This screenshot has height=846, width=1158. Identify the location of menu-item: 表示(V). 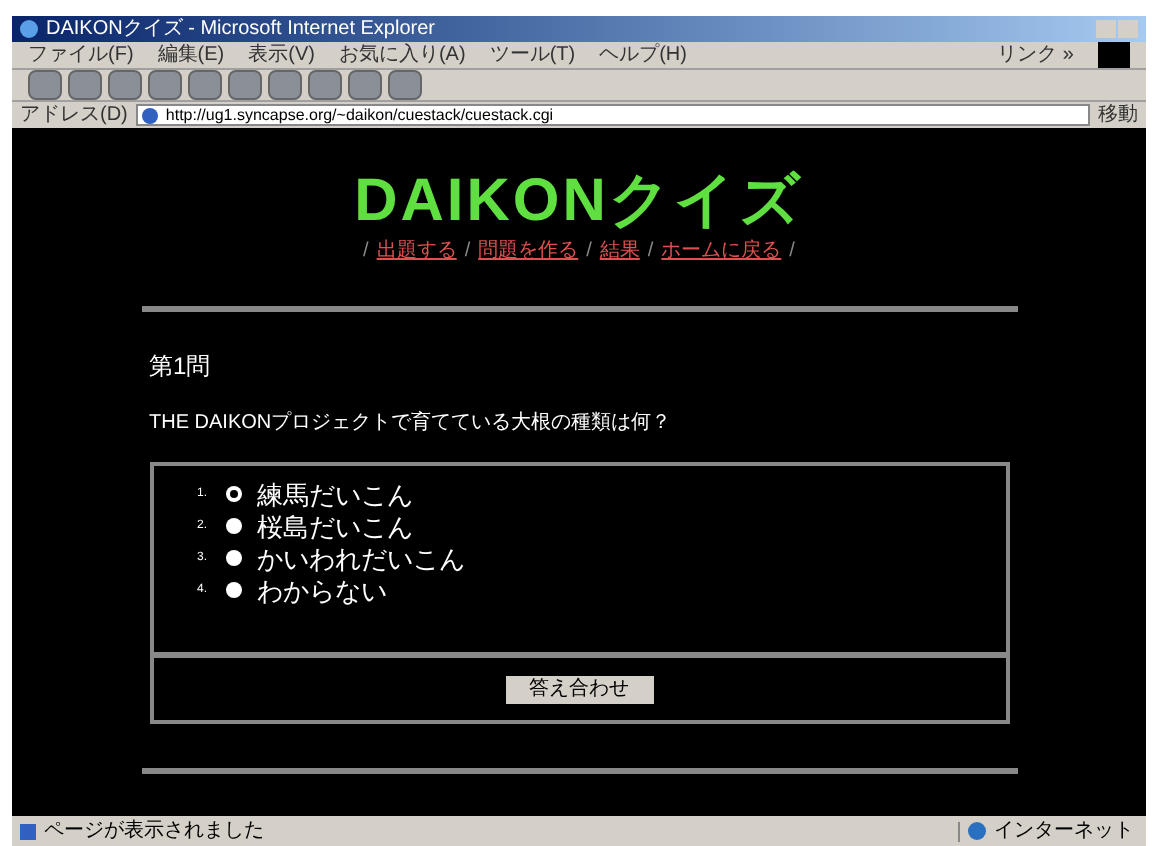
(281, 55).